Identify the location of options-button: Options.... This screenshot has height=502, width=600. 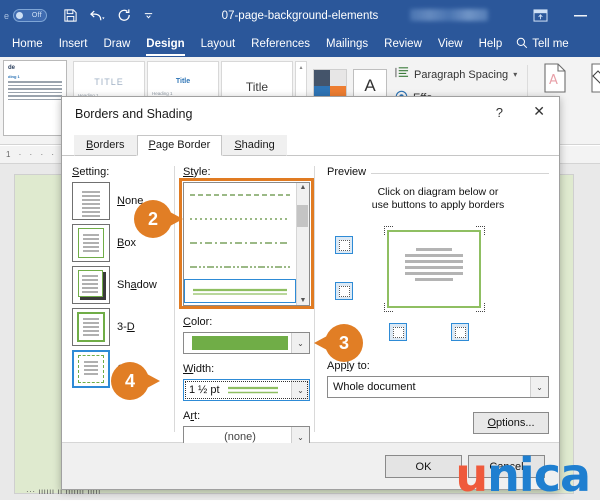
(511, 423).